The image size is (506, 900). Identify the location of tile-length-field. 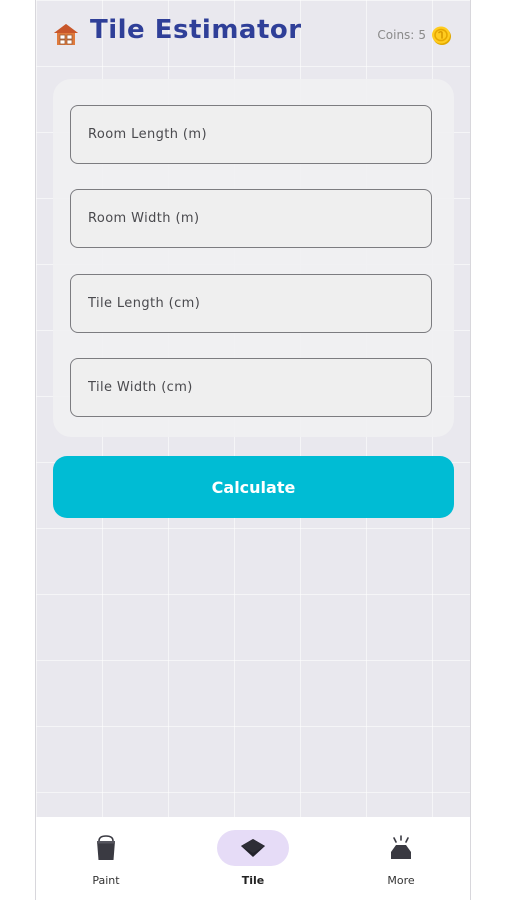
(251, 303).